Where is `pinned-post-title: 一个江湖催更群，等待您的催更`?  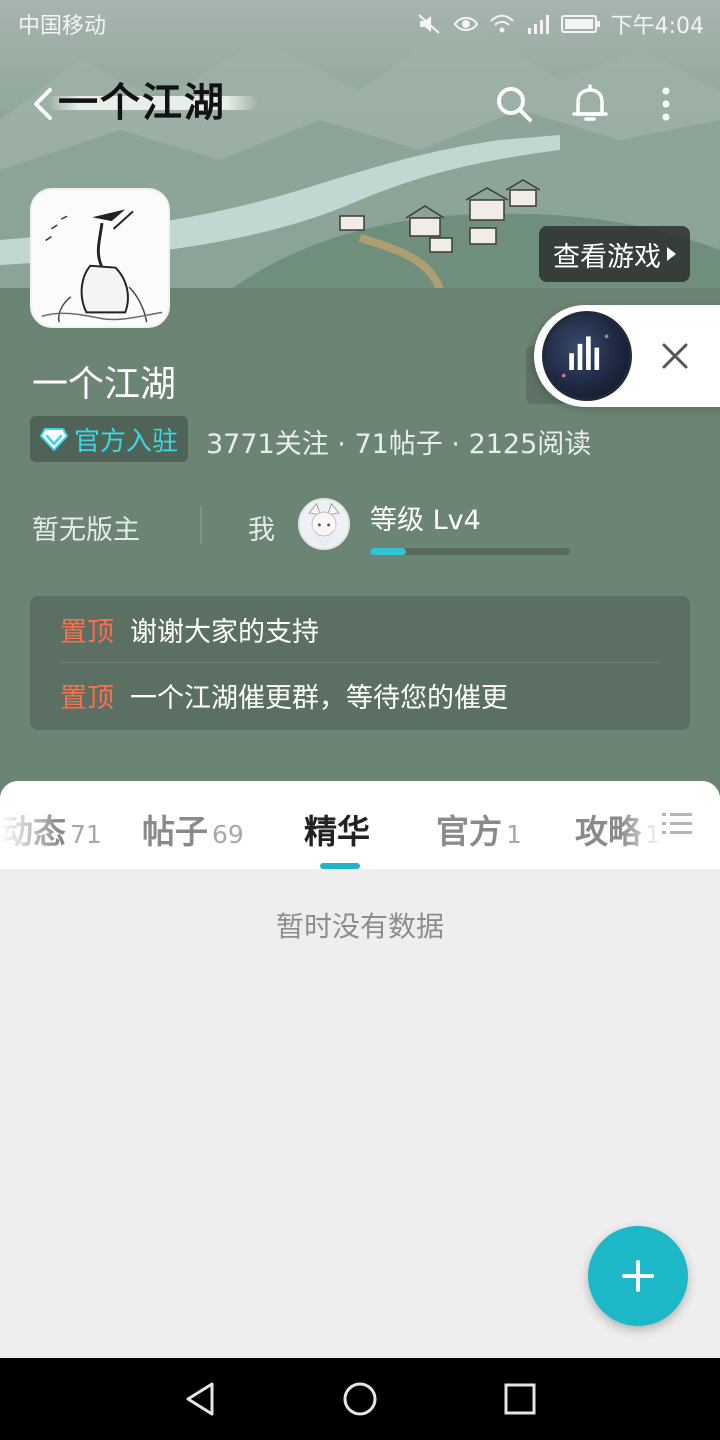 pinned-post-title: 一个江湖催更群，等待您的催更 is located at coordinates (319, 698).